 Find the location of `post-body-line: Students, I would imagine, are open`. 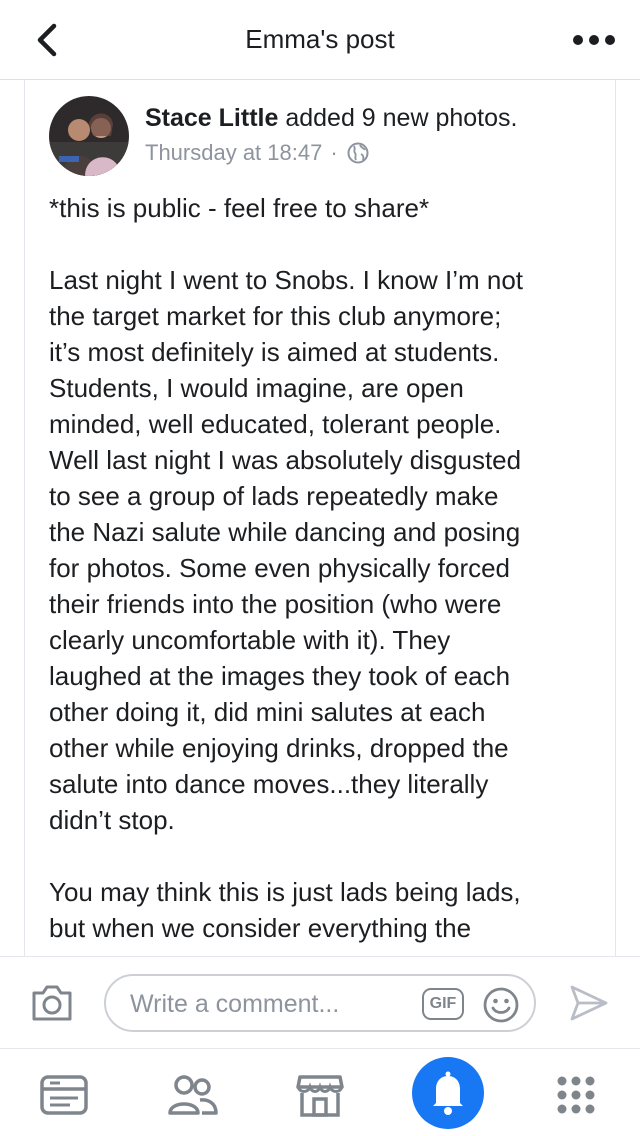

post-body-line: Students, I would imagine, are open is located at coordinates (256, 388).